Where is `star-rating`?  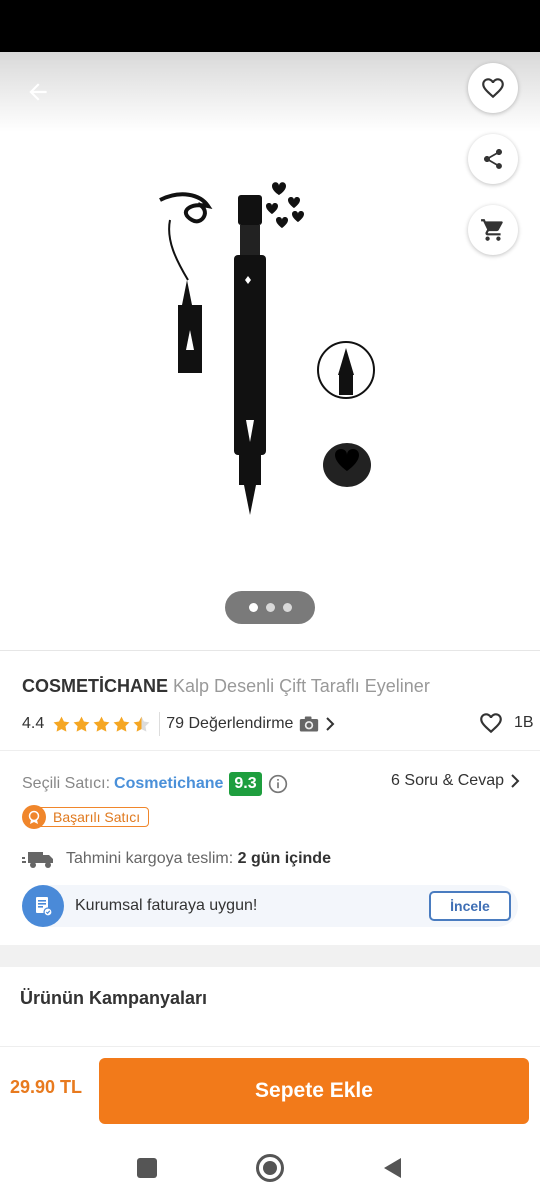
star-rating is located at coordinates (101, 724).